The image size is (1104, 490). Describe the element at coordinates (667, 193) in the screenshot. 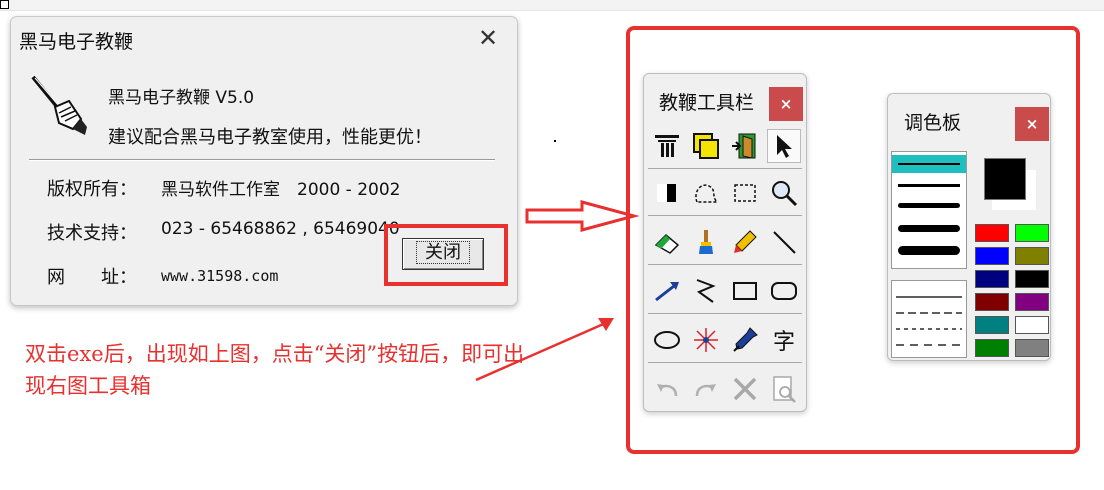

I see `black-white-screen-icon` at that location.